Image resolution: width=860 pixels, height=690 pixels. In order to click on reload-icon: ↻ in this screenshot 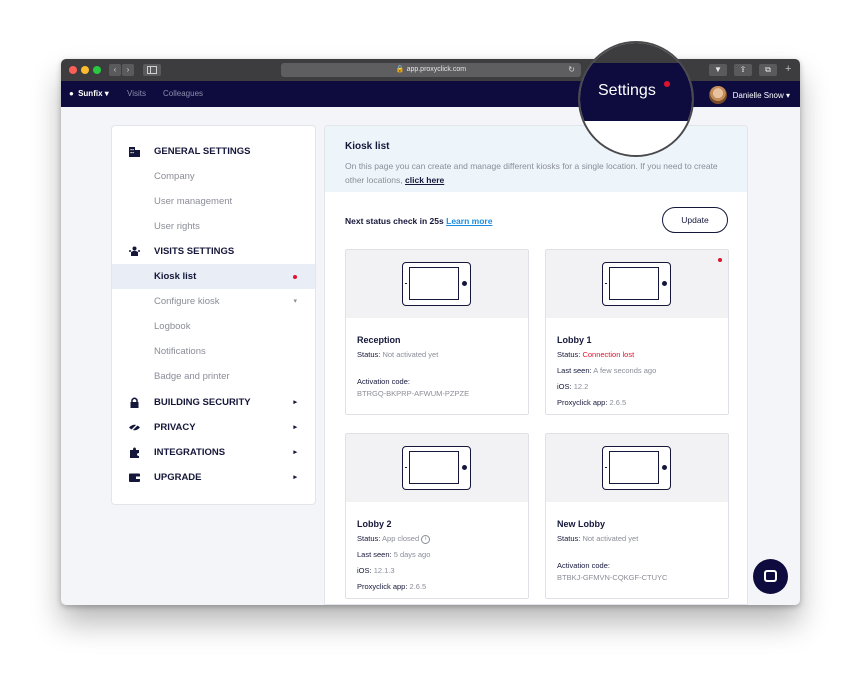, I will do `click(571, 70)`.